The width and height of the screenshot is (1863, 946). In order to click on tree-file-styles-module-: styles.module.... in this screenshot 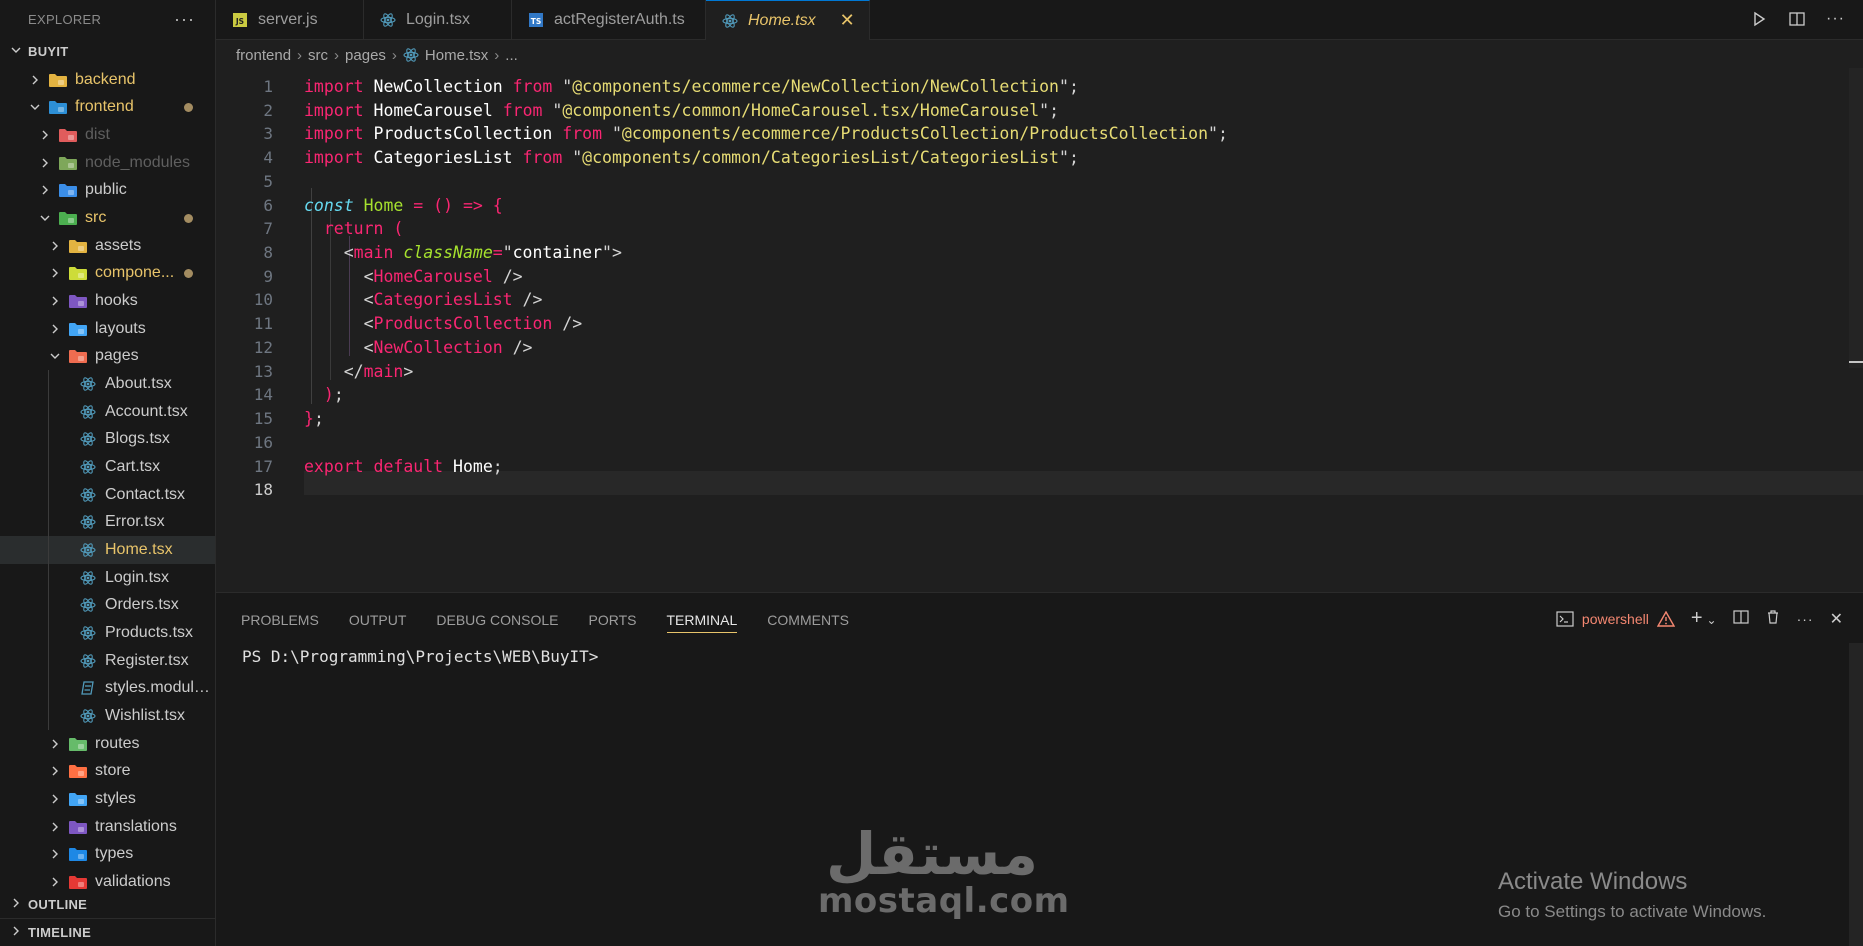, I will do `click(107, 689)`.